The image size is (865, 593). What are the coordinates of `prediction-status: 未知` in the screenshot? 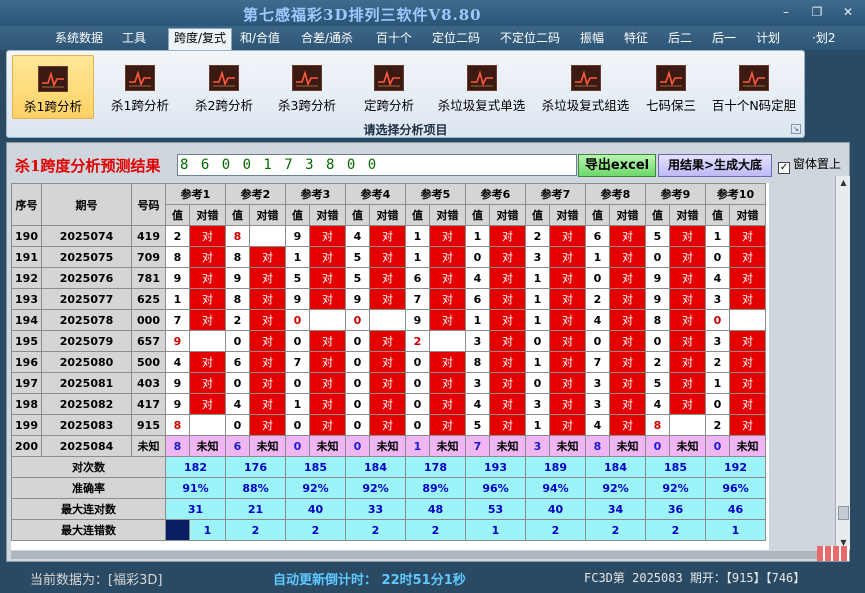 It's located at (387, 446).